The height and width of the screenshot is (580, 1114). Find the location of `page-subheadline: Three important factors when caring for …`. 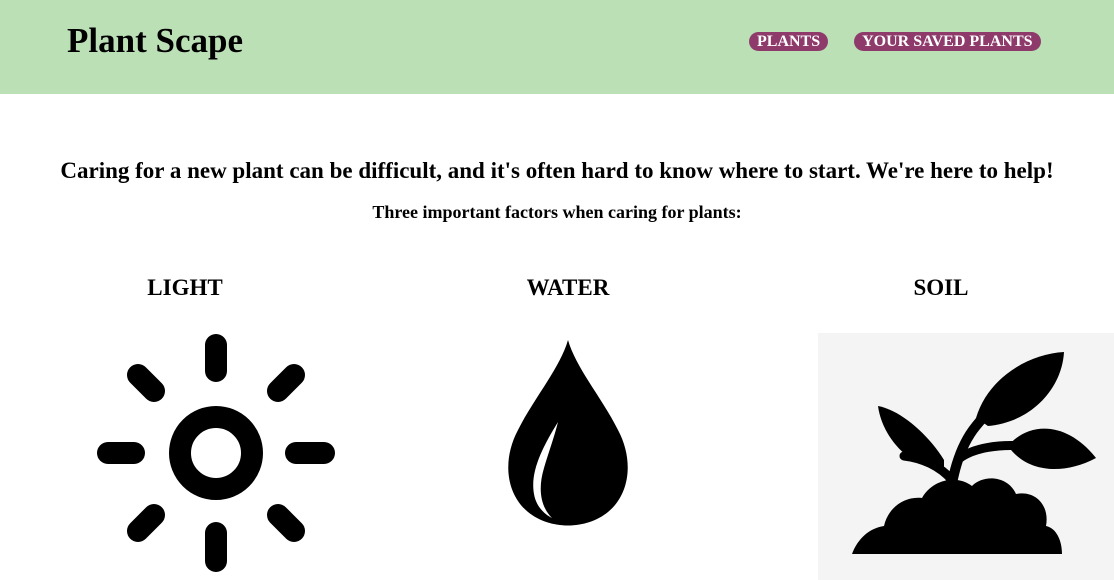

page-subheadline: Three important factors when caring for … is located at coordinates (557, 212).